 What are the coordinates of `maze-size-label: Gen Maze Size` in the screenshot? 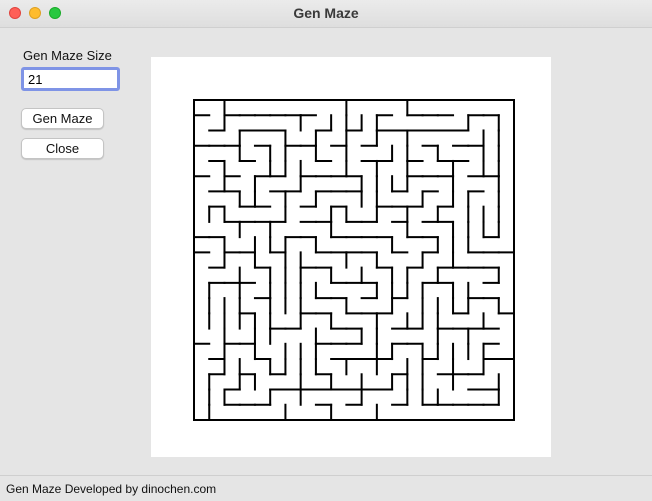 It's located at (67, 55).